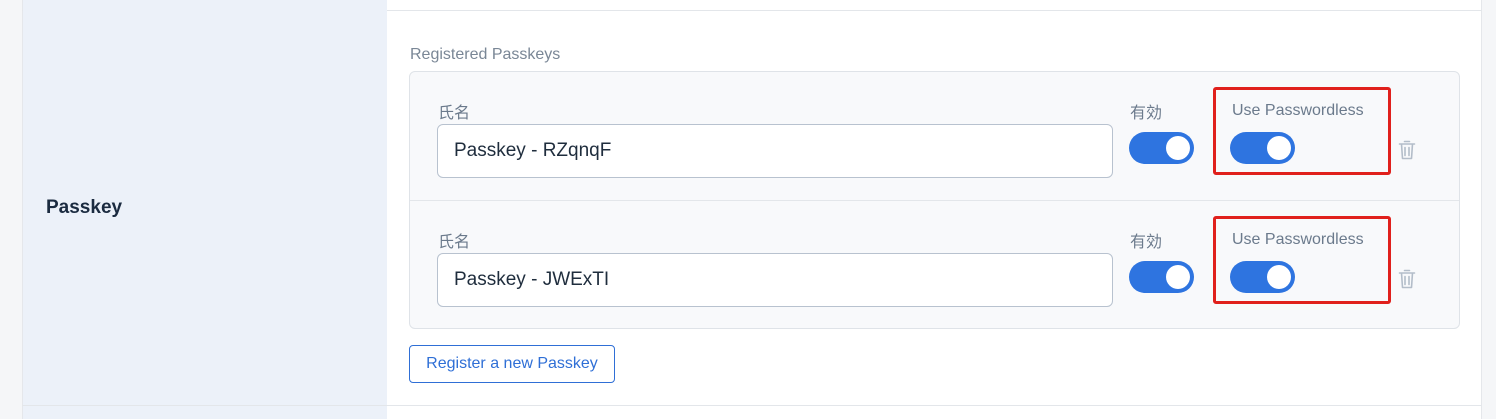 The height and width of the screenshot is (419, 1496). Describe the element at coordinates (485, 54) in the screenshot. I see `section-title: Registered Passkeys` at that location.